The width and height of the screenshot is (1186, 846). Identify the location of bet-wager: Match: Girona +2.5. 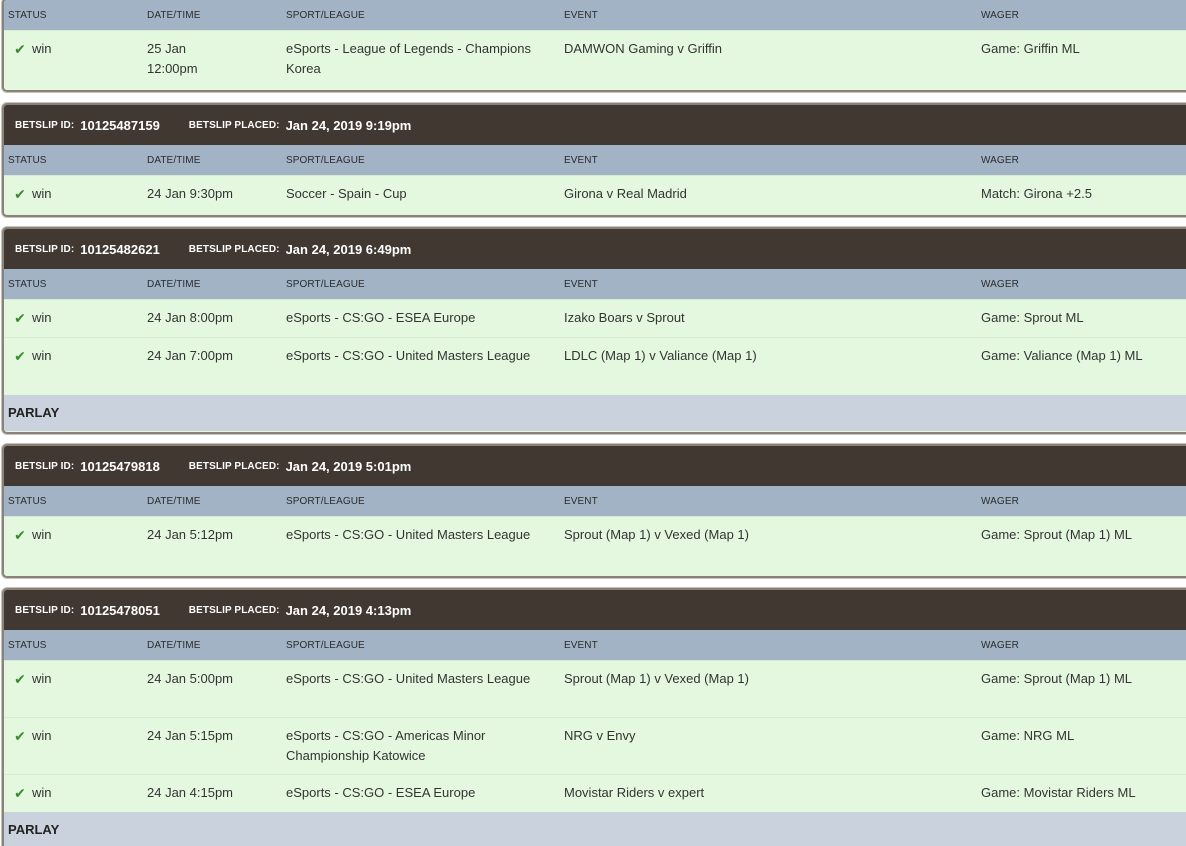
(1036, 193).